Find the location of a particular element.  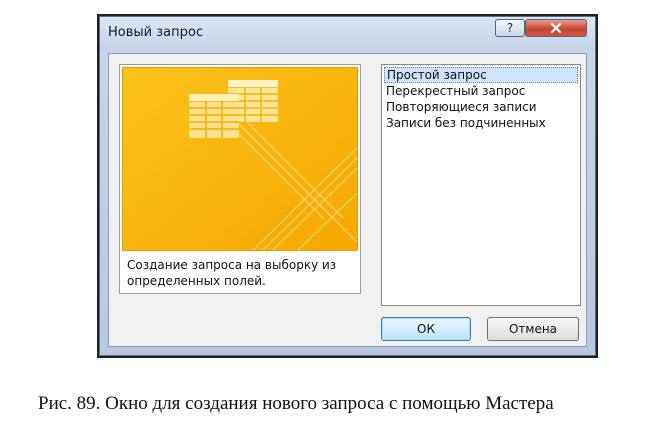

list-item-duplicates-query: Повторяющиеся записи is located at coordinates (481, 107).